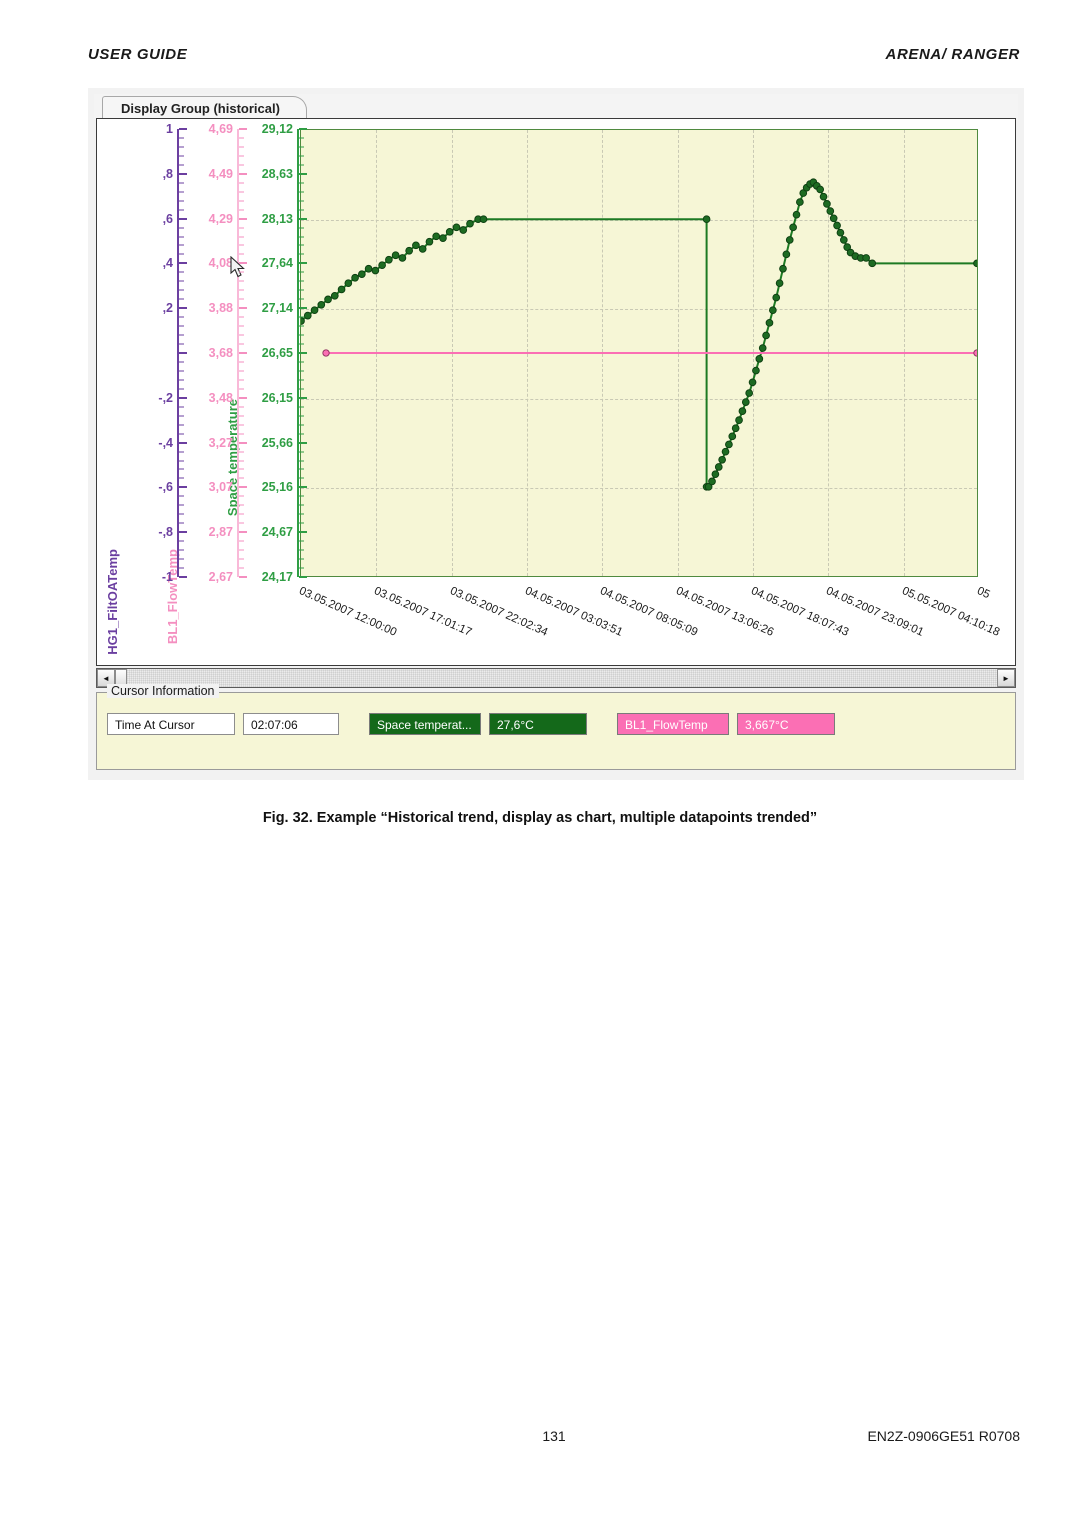  I want to click on axis-tick-label: 25,16, so click(277, 487).